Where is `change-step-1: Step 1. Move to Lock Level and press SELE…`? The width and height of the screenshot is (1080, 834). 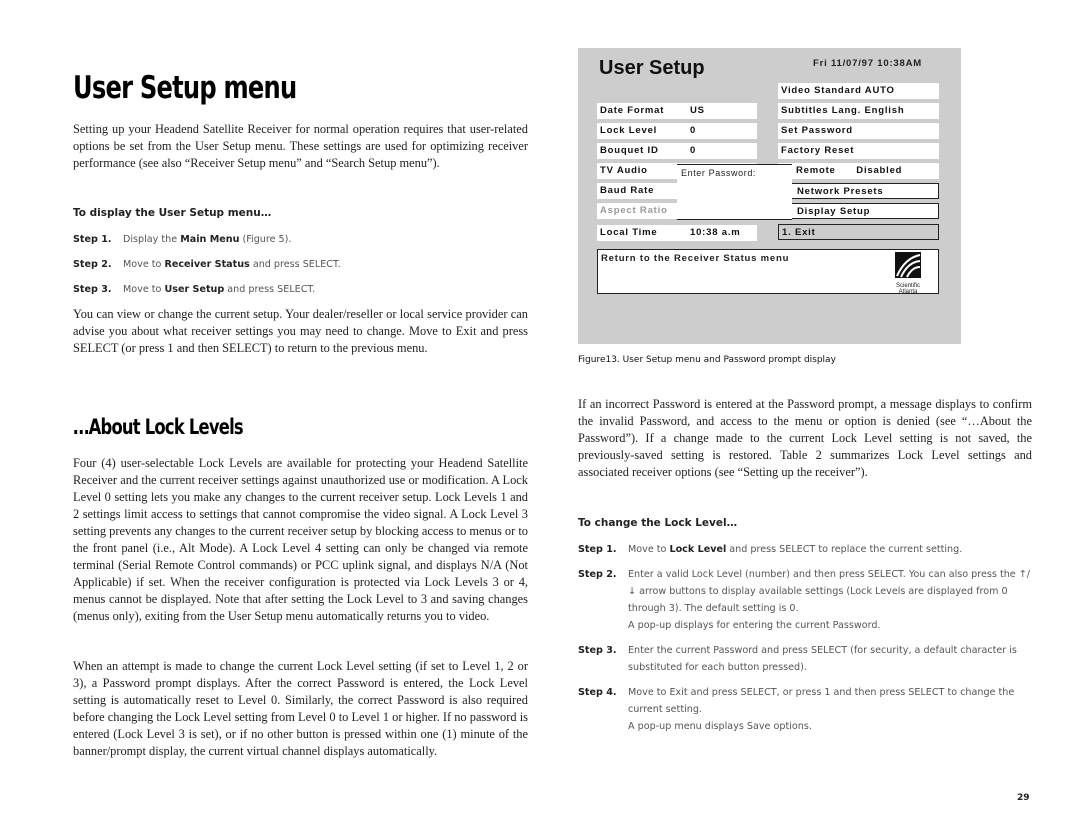 change-step-1: Step 1. Move to Lock Level and press SELE… is located at coordinates (770, 549).